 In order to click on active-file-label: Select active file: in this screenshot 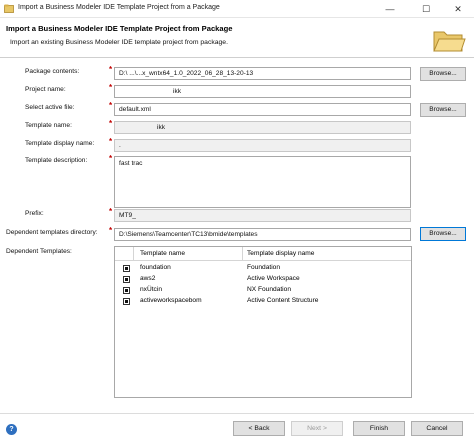, I will do `click(50, 107)`.